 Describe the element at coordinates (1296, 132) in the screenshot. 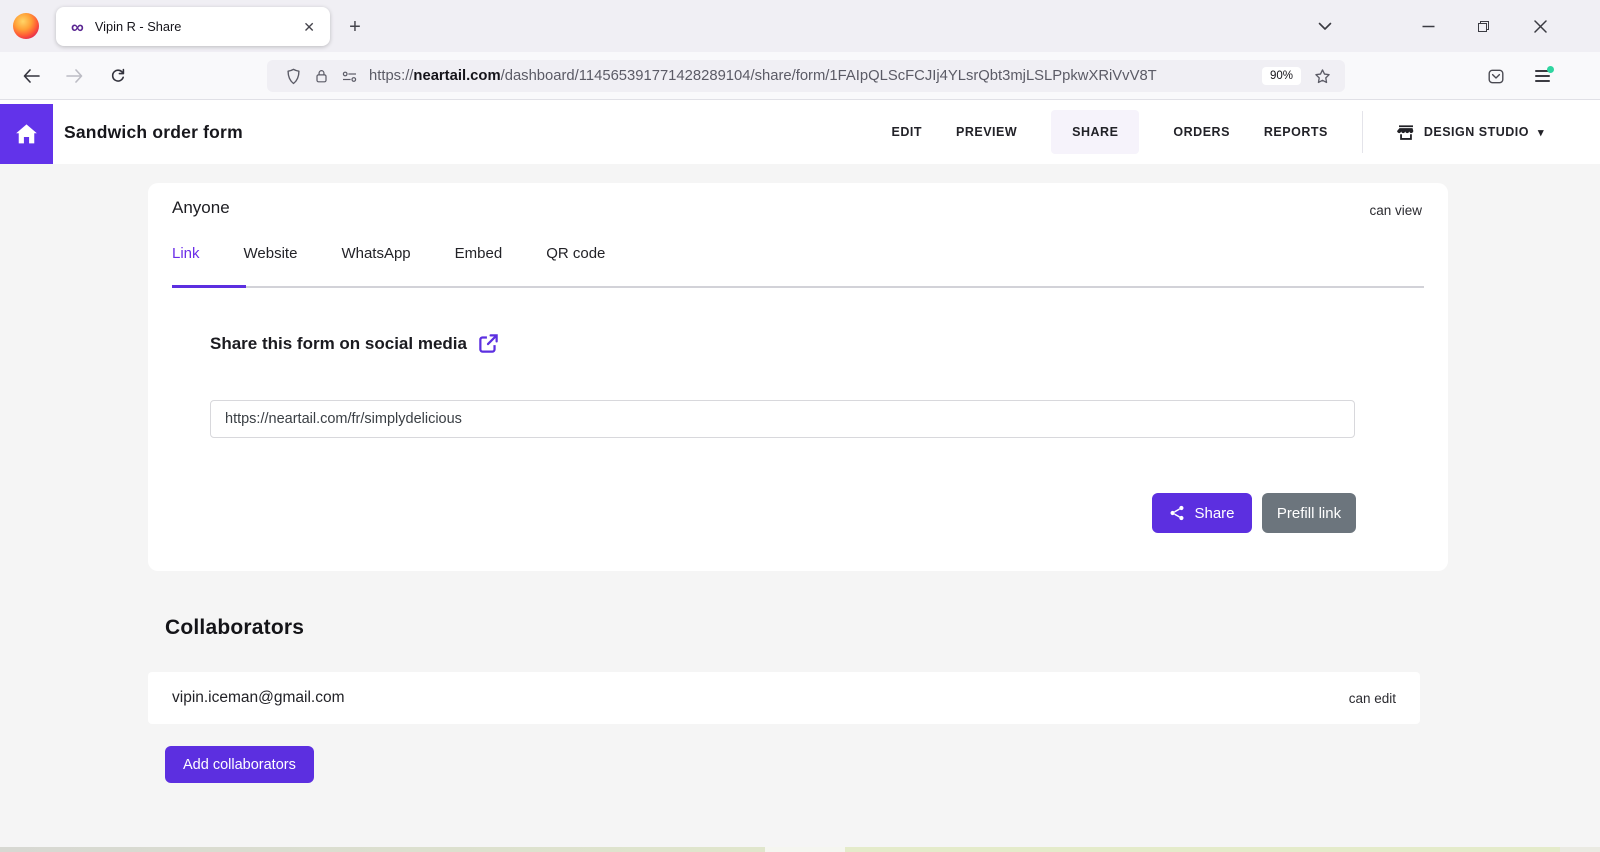

I see `nav-reports: REPORTS` at that location.